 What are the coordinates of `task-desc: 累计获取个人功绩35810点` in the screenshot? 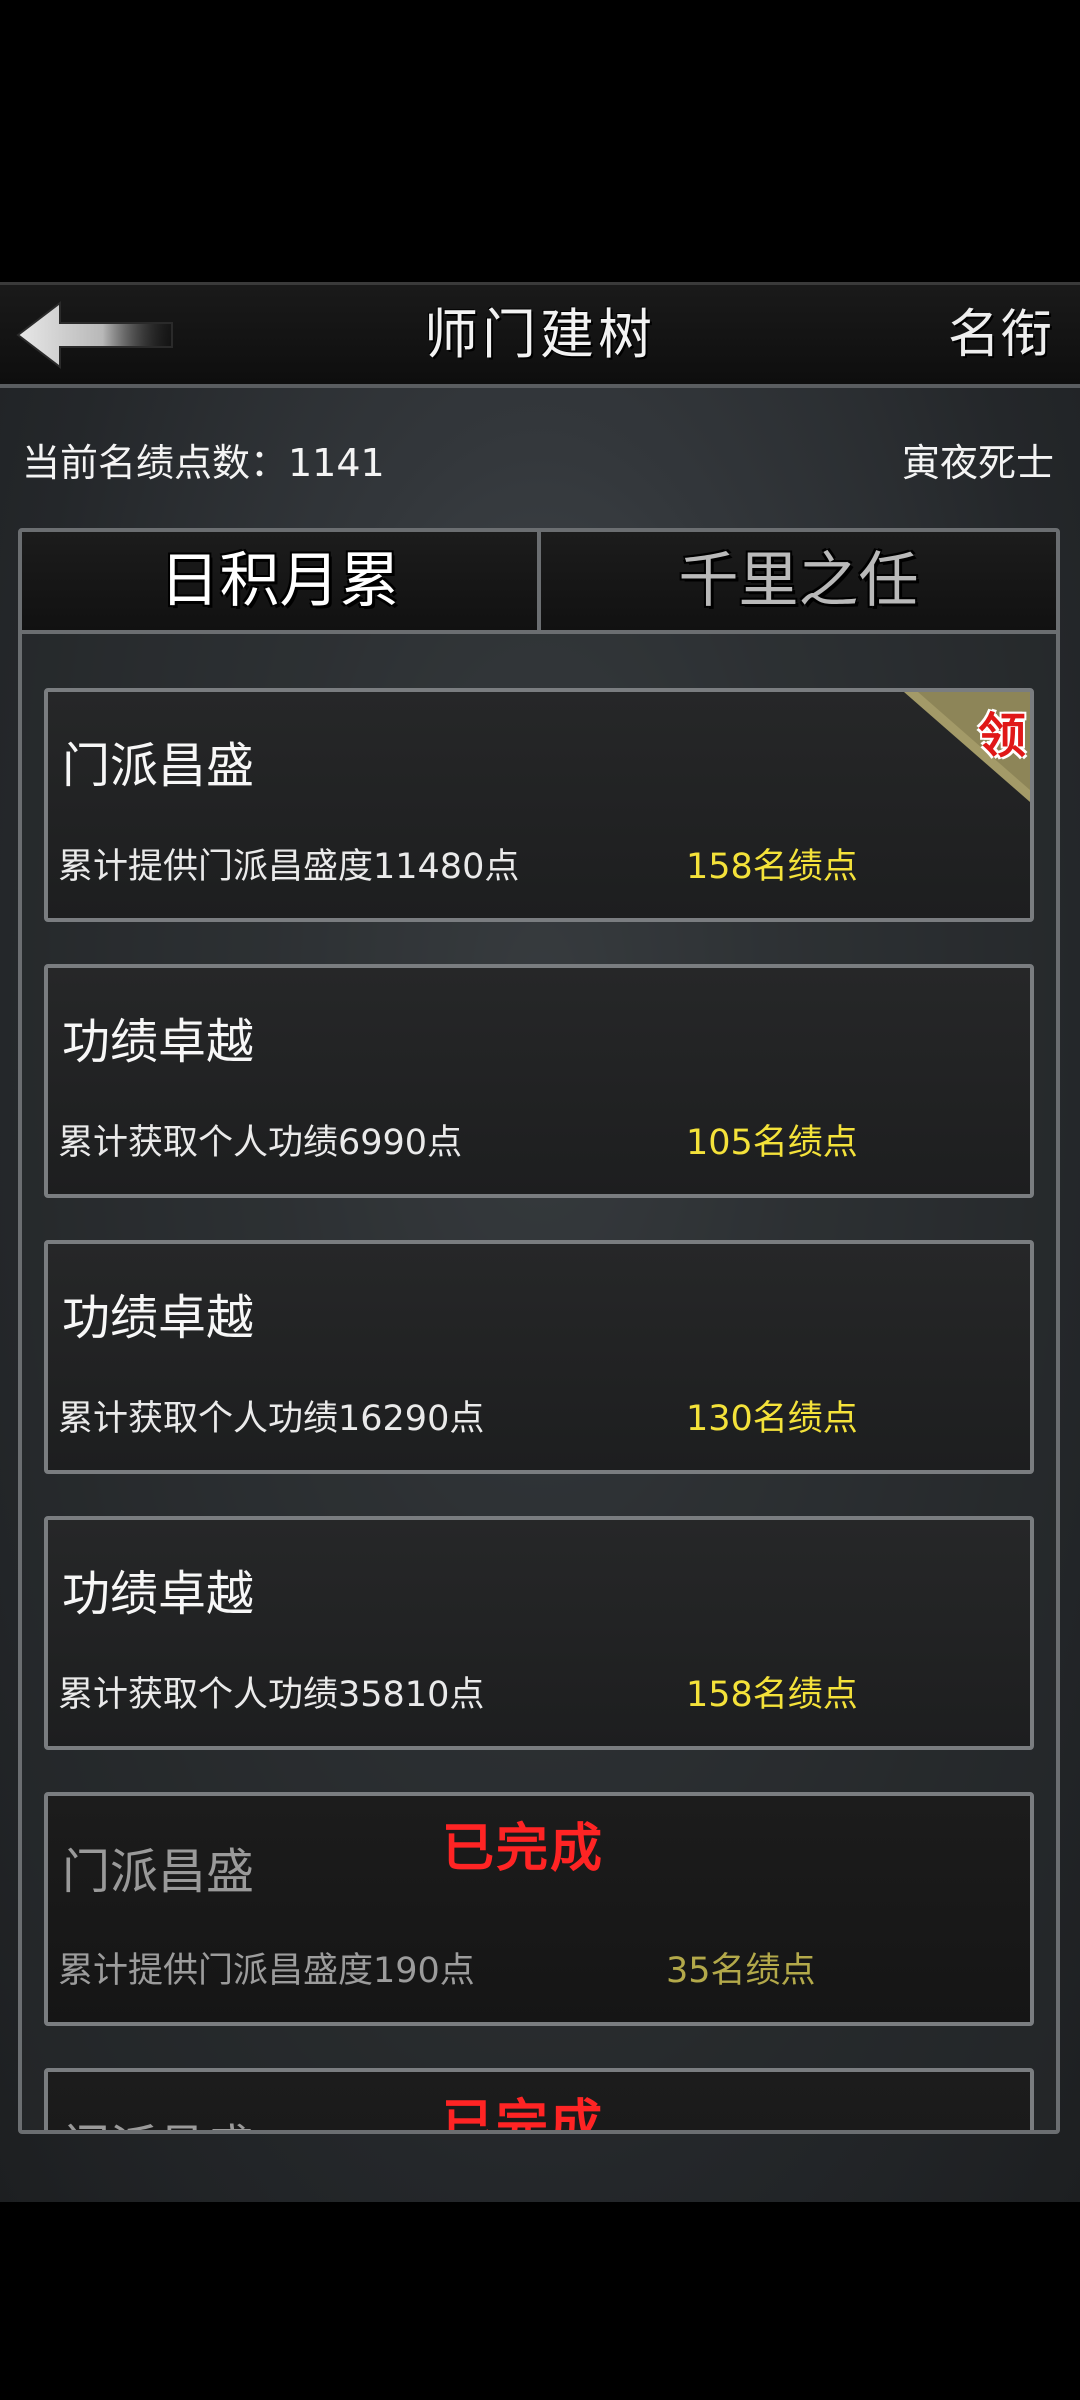 It's located at (271, 1695).